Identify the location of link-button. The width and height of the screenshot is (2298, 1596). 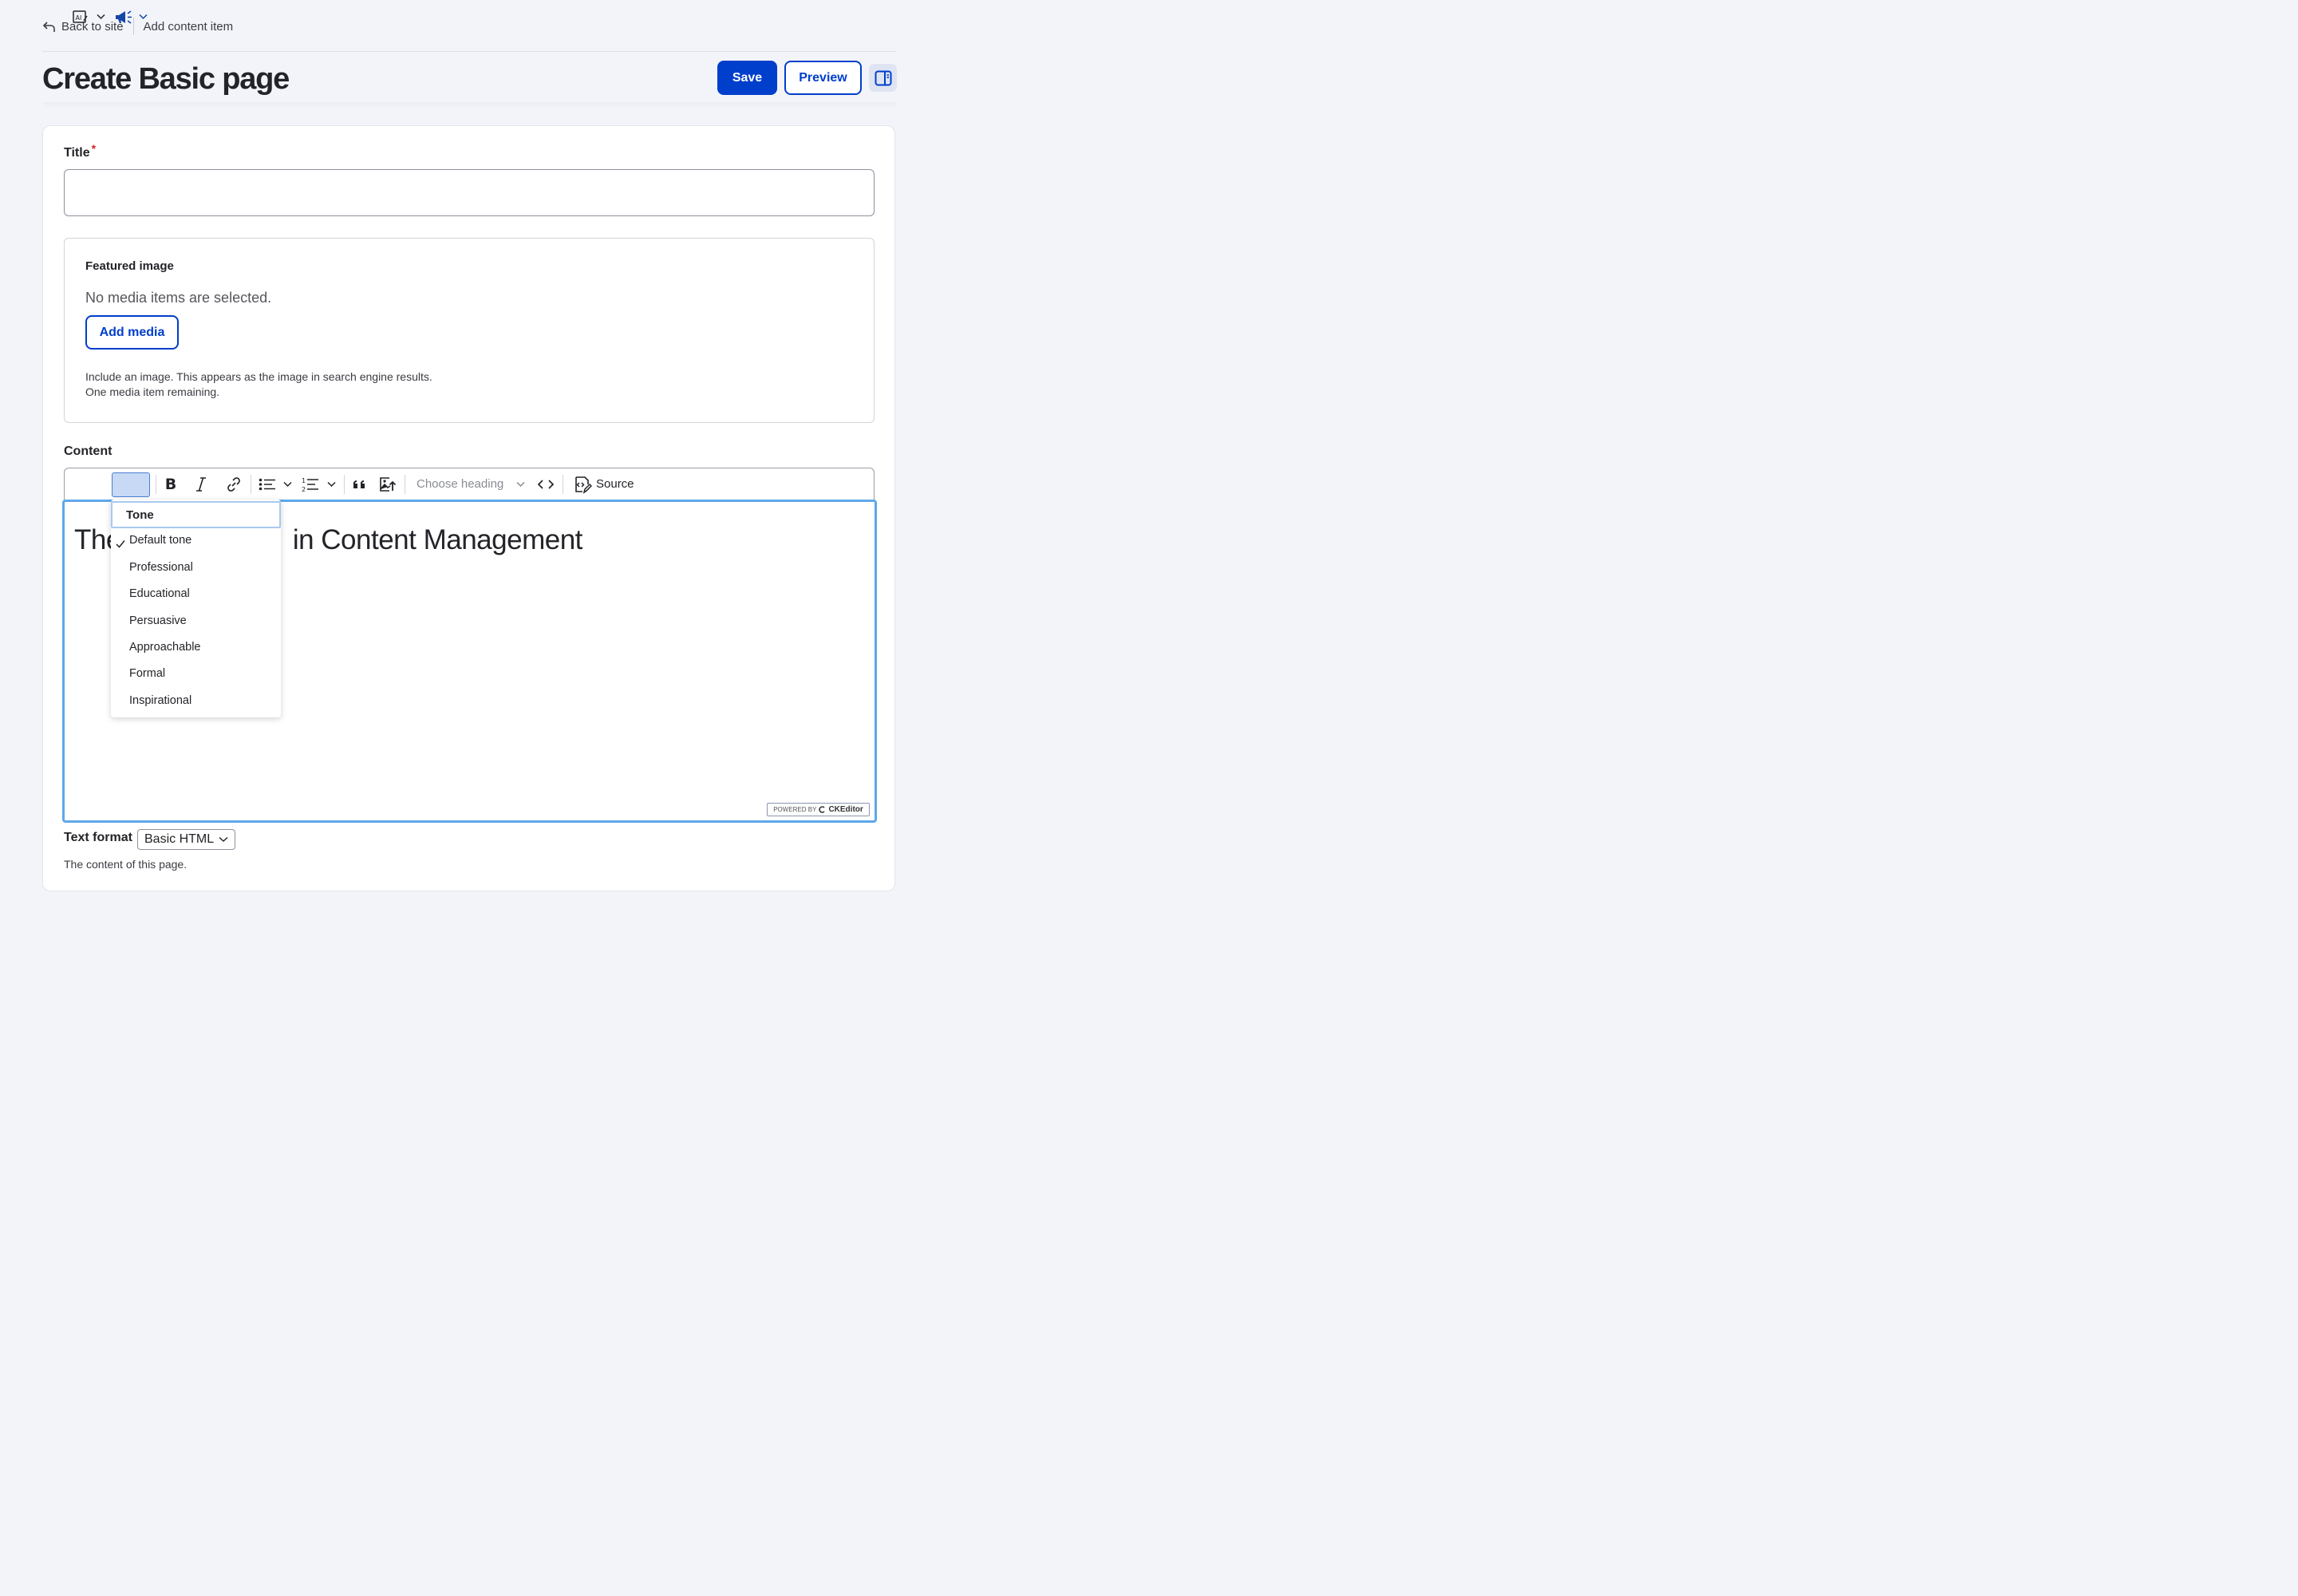
(234, 484).